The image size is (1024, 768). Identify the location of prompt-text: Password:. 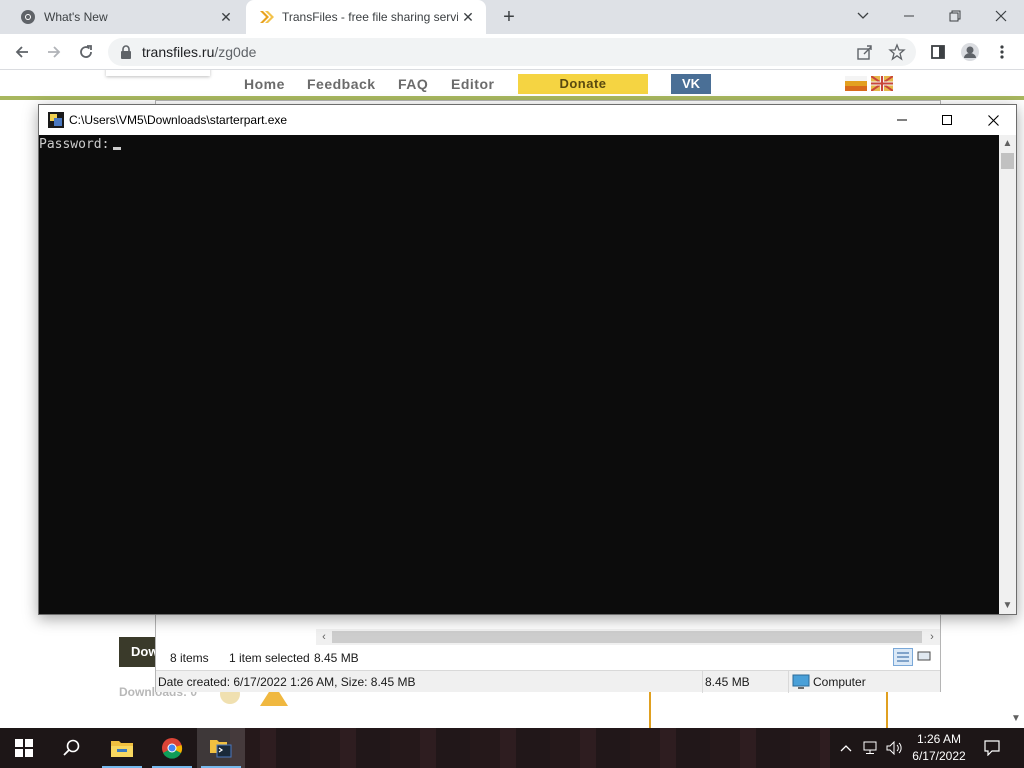
(74, 144).